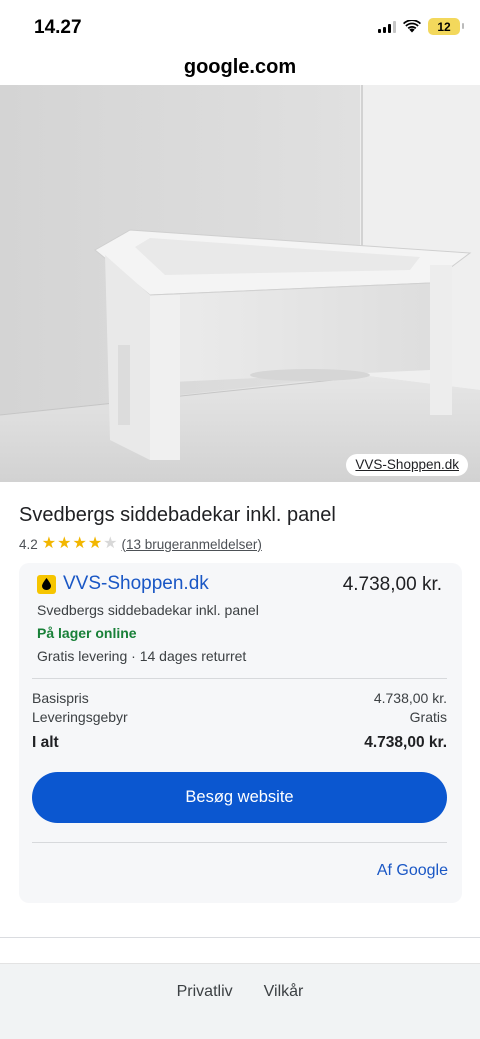 This screenshot has width=480, height=1039. What do you see at coordinates (410, 698) in the screenshot?
I see `price-row-value: 4.738,00 kr.` at bounding box center [410, 698].